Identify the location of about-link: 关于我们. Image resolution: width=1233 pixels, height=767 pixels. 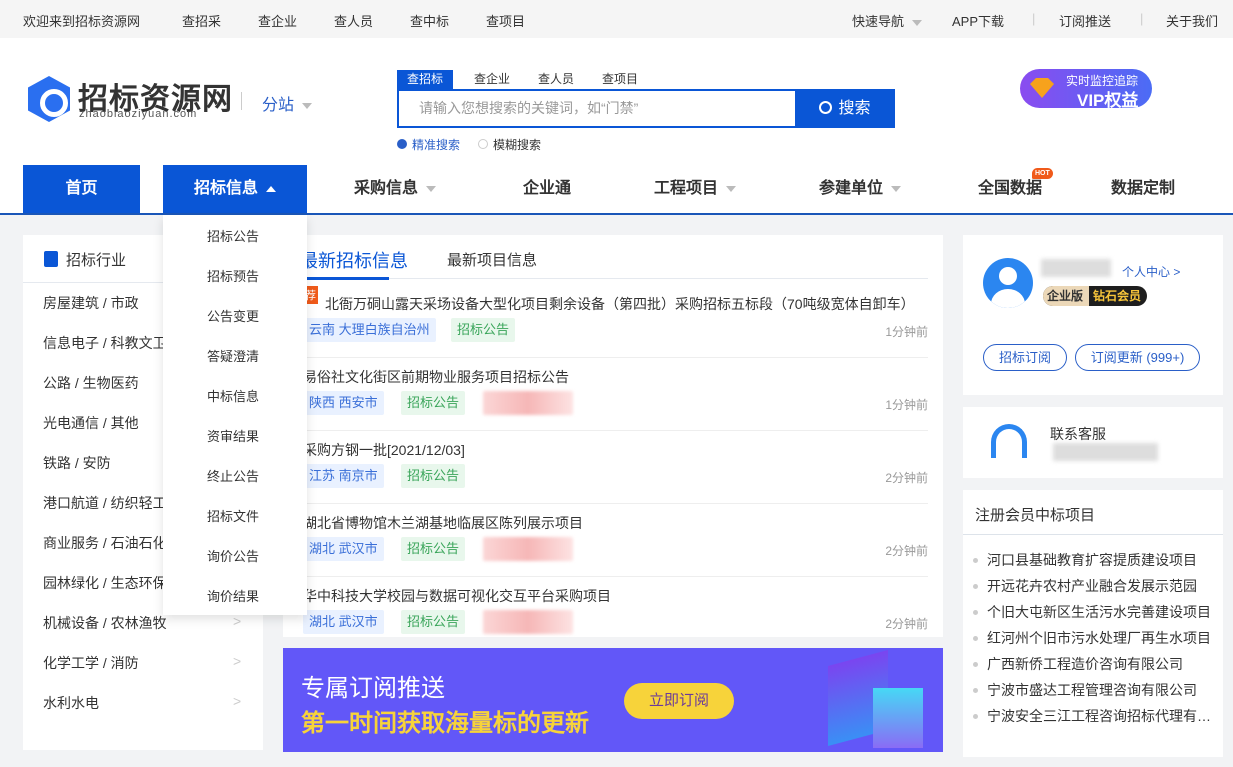
(1192, 20).